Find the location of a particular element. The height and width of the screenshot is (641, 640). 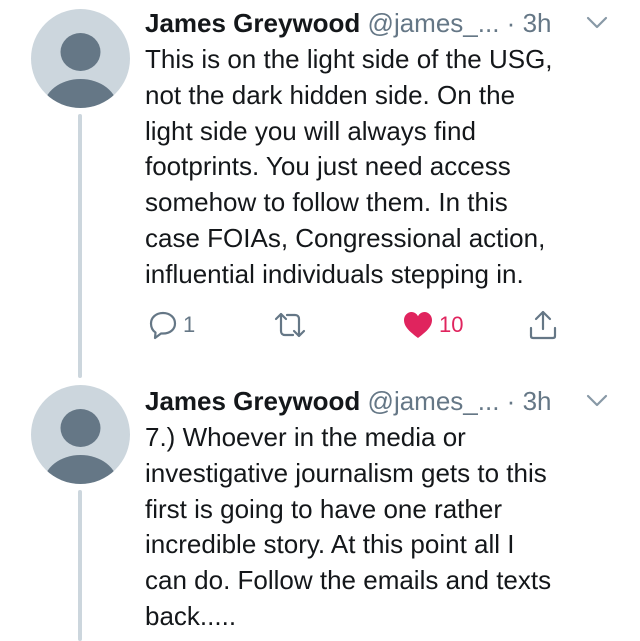

tweet-text-line: first is going to have one rather is located at coordinates (323, 508).